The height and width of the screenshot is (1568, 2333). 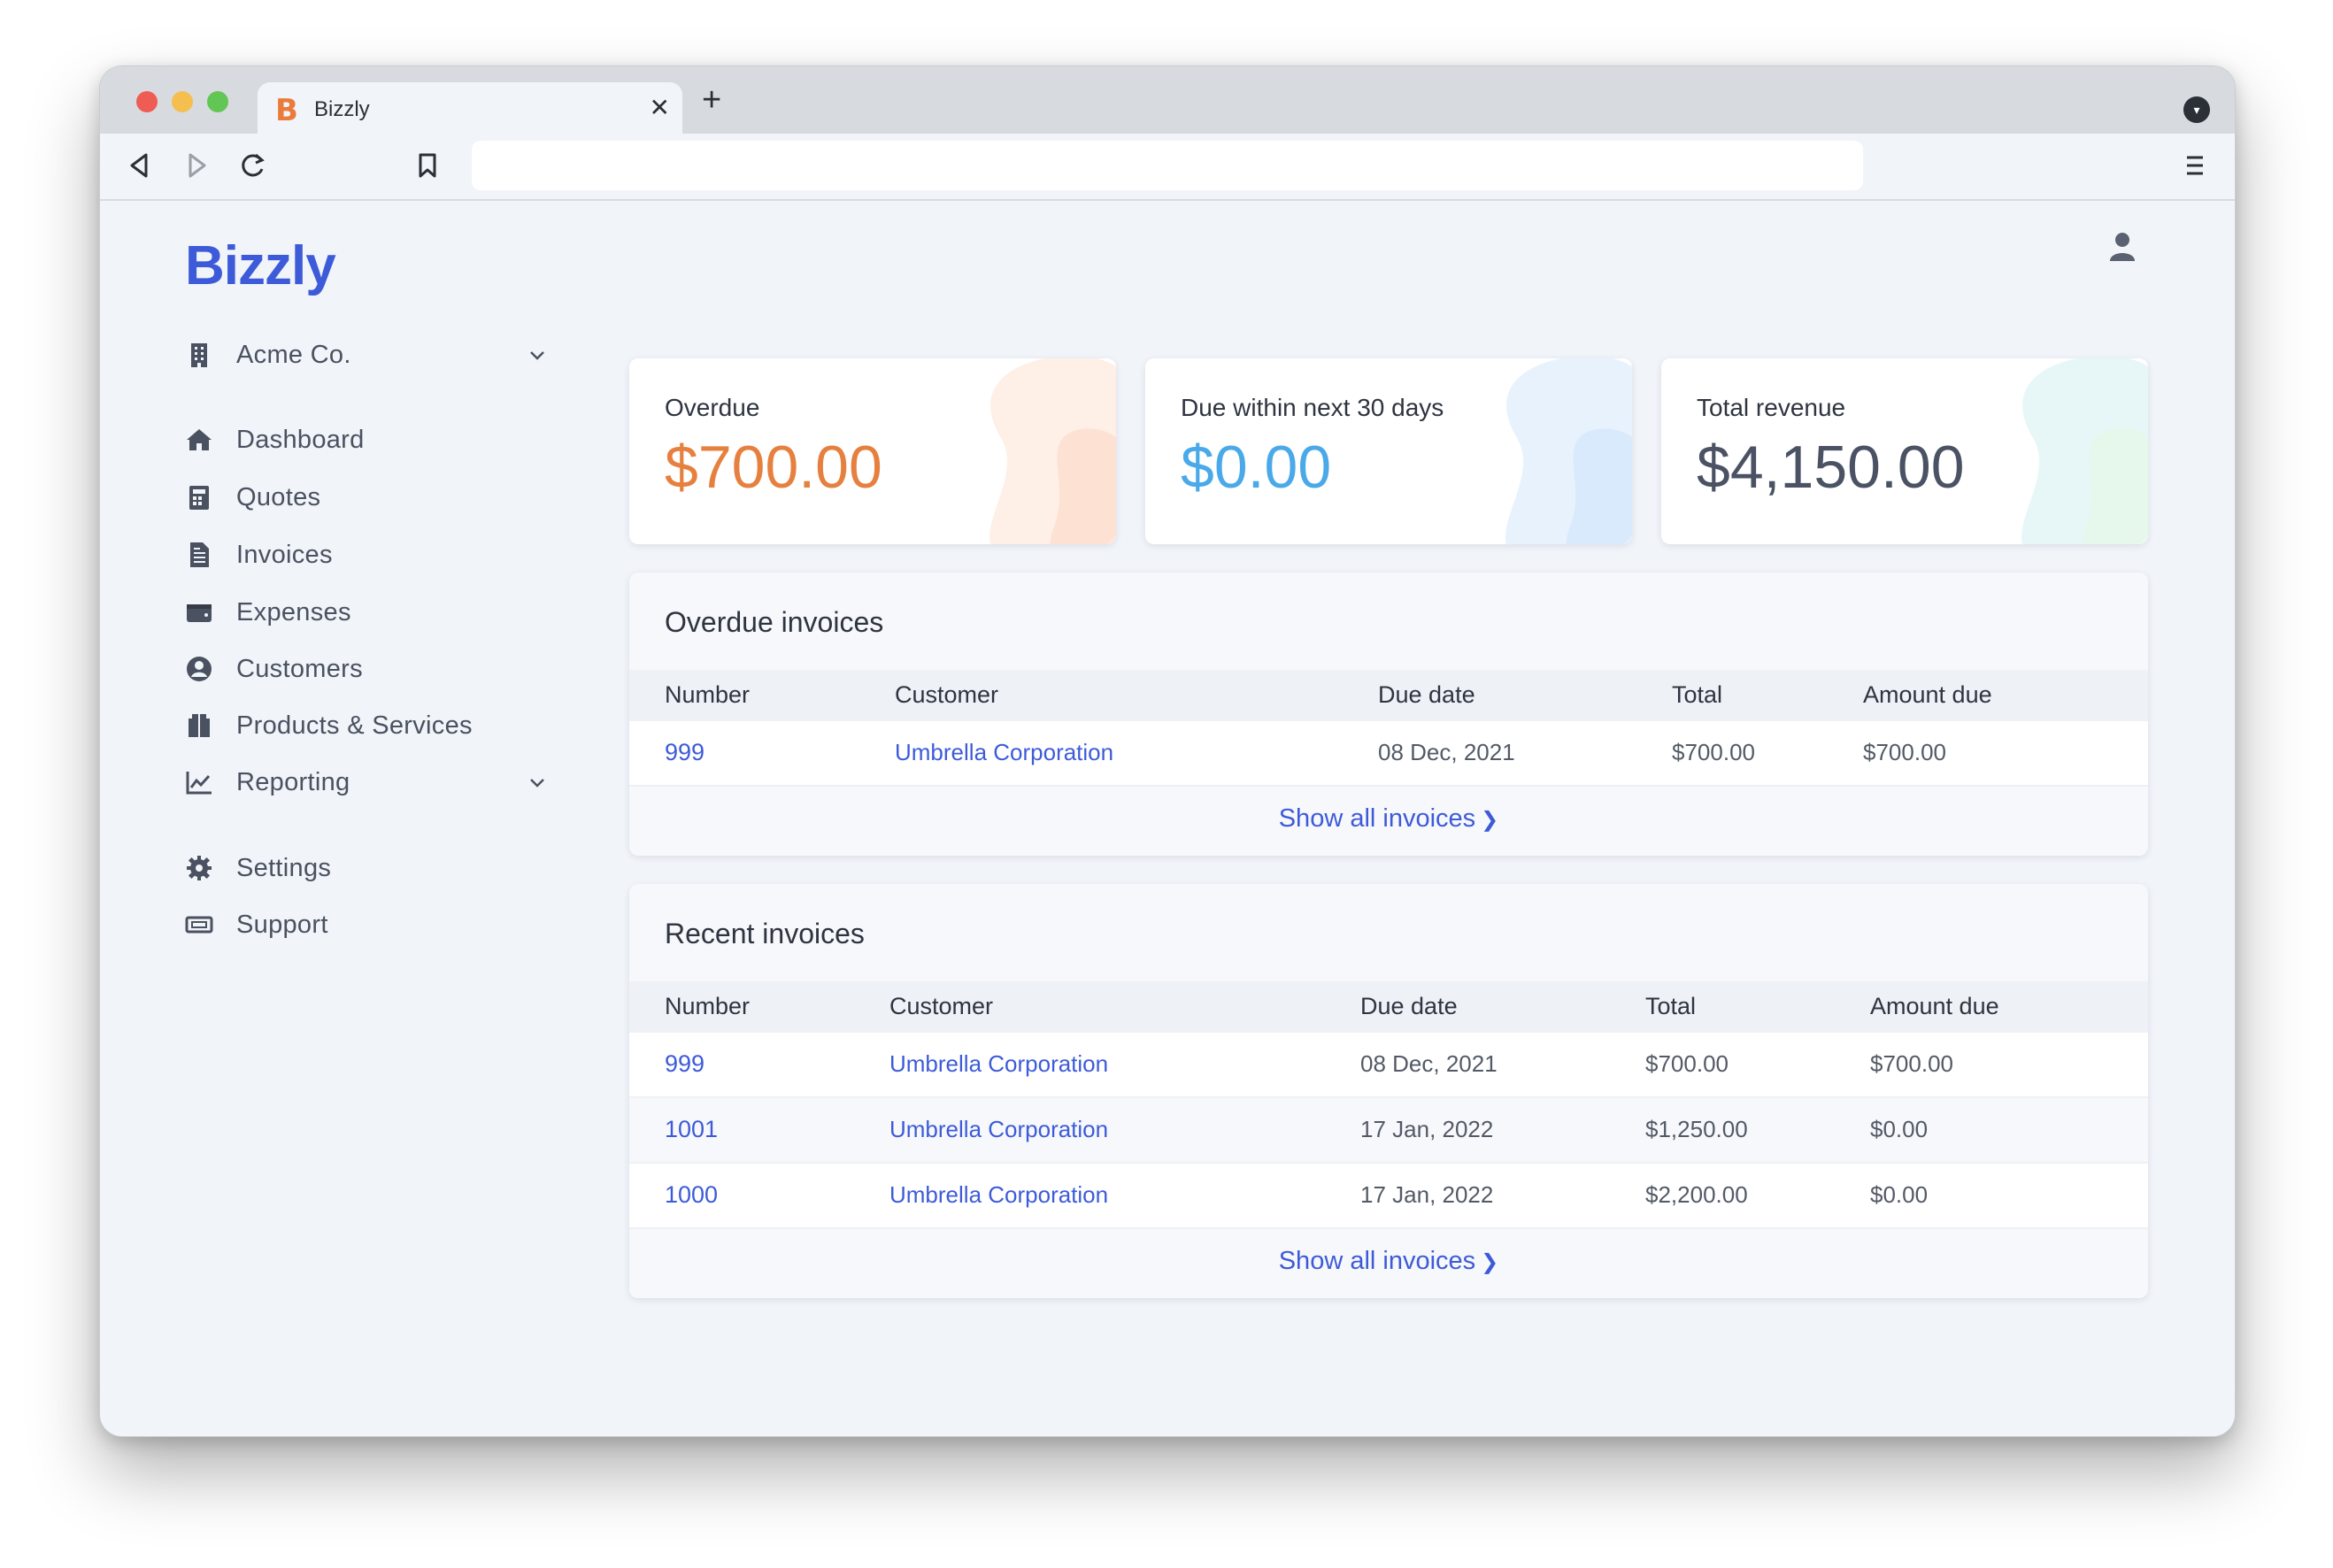 I want to click on close-window-button, so click(x=147, y=101).